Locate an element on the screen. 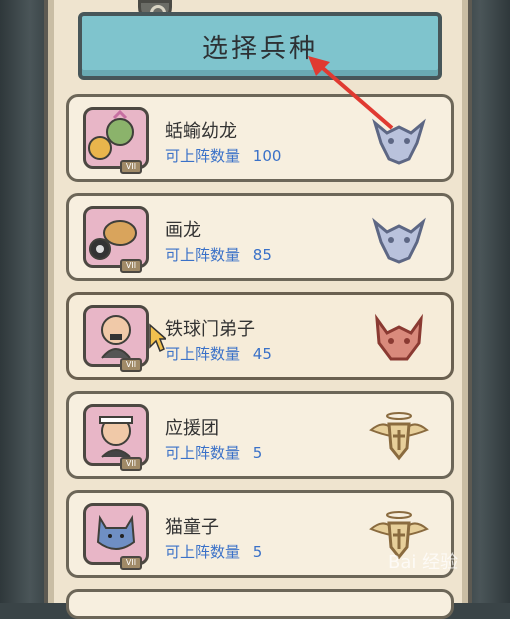 This screenshot has width=510, height=619. iron-ball-disciple-icon is located at coordinates (116, 337).